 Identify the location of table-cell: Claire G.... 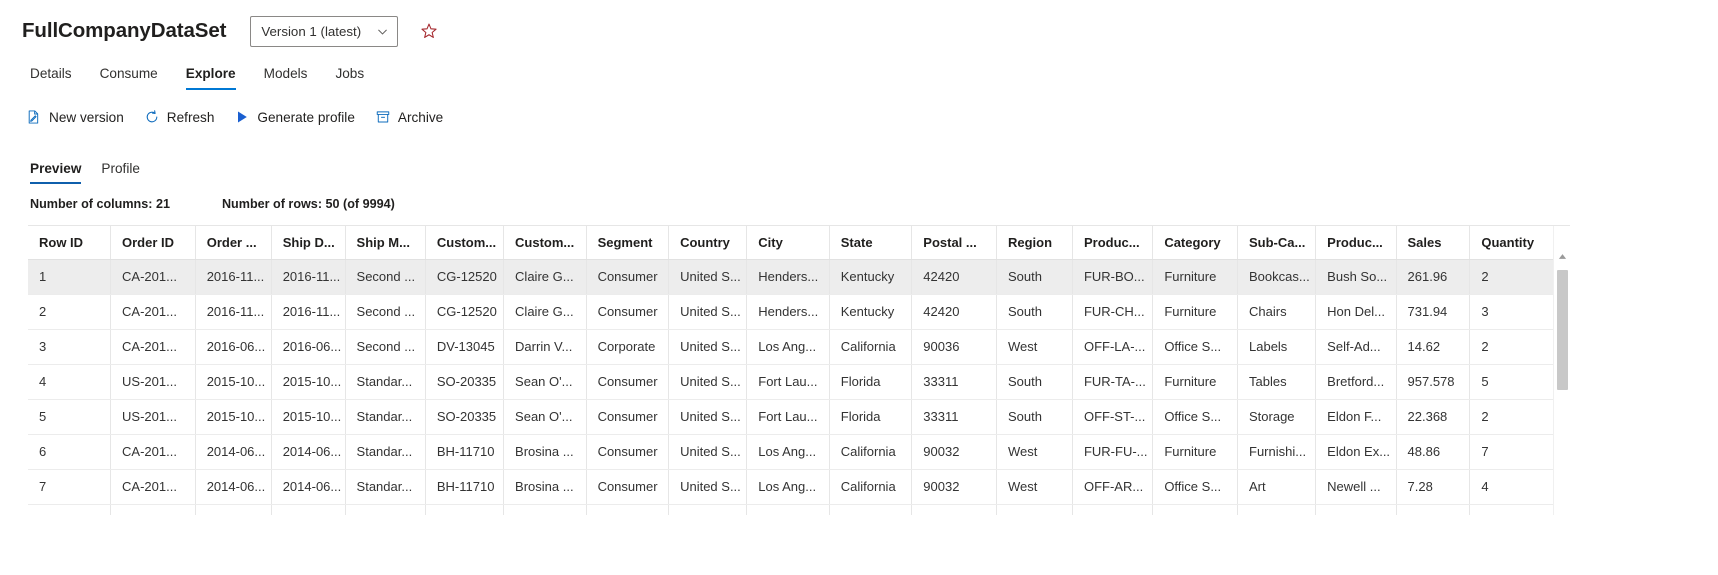
(545, 312).